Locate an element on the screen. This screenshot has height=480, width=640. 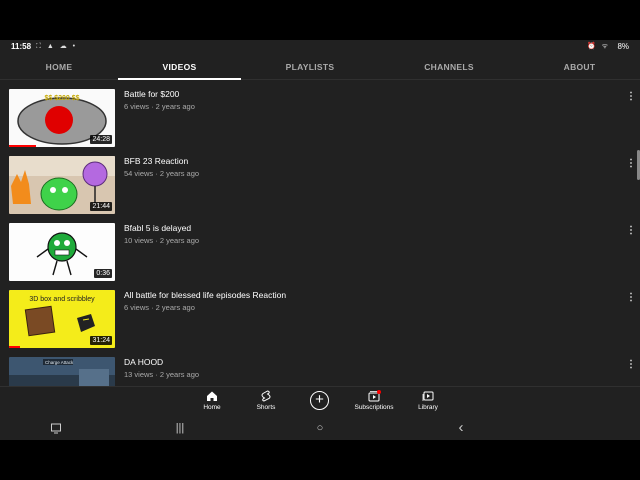
shorts-icon is located at coordinates (266, 396).